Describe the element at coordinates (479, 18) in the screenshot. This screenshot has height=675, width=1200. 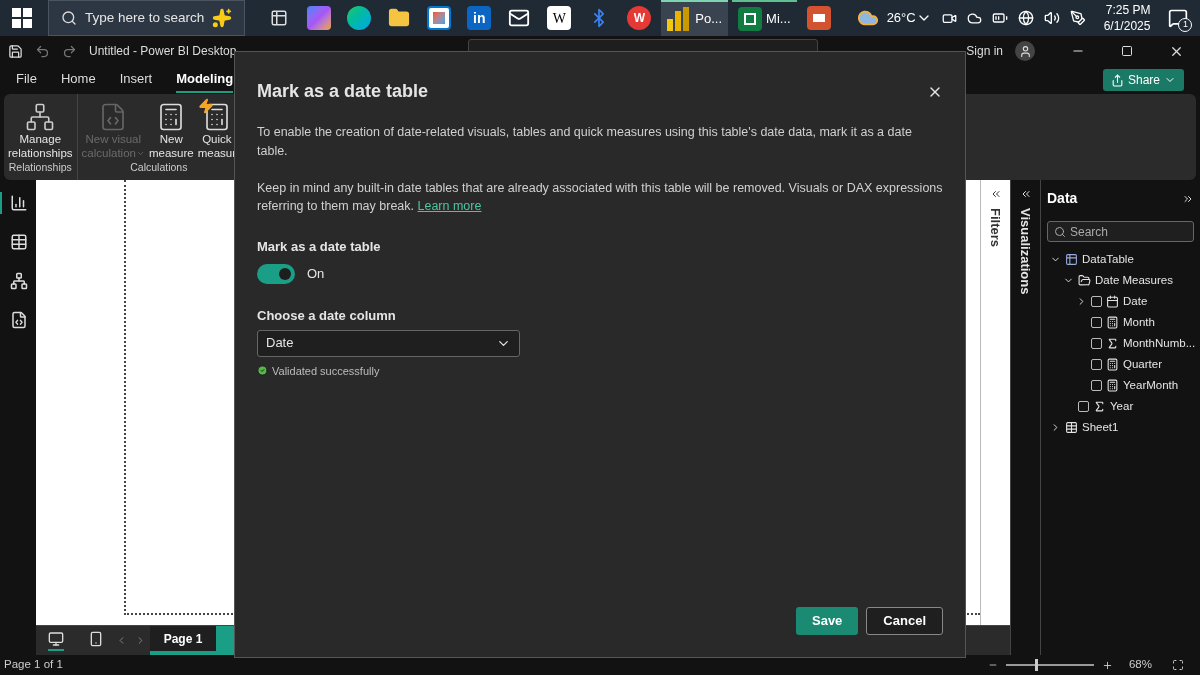
I see `linkedin-icon: in` at that location.